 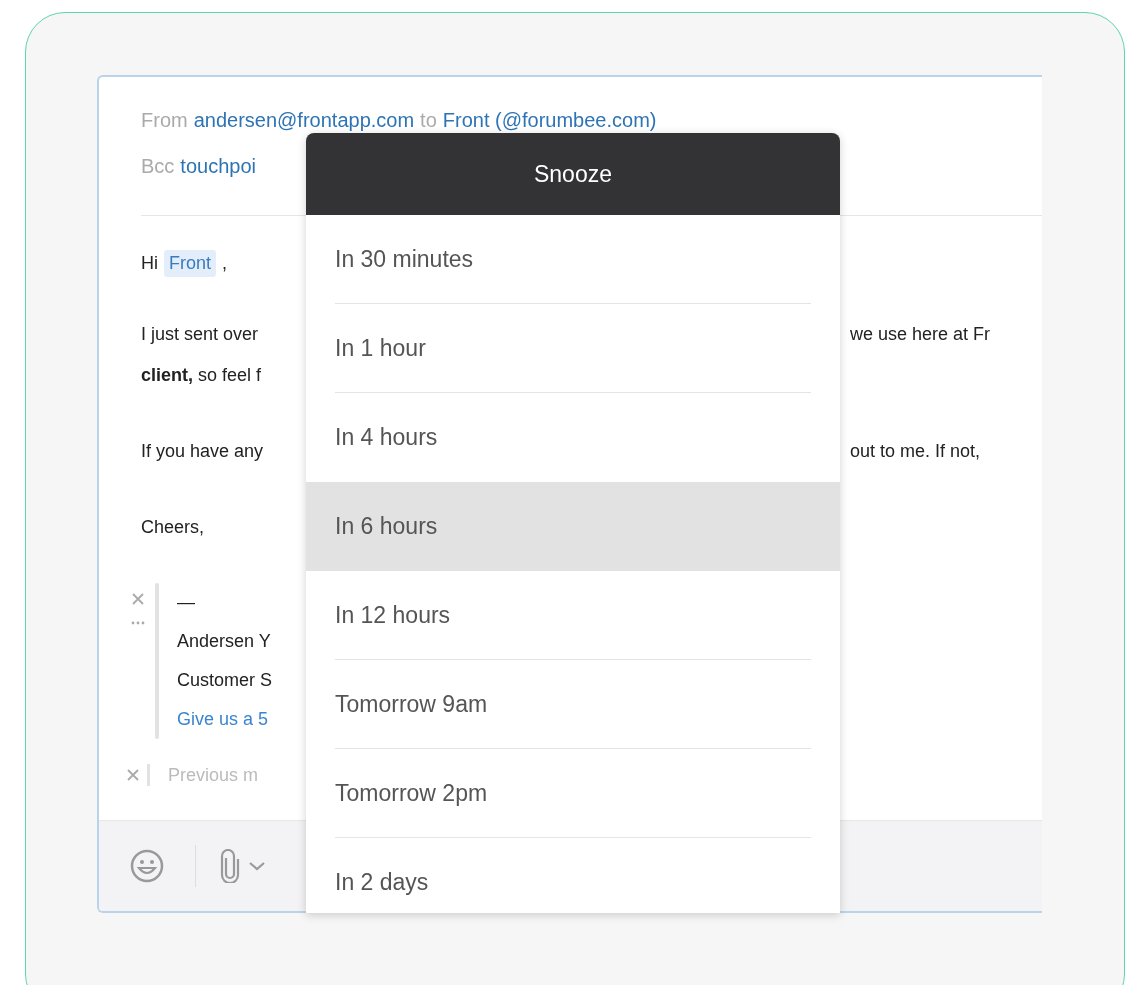 What do you see at coordinates (147, 866) in the screenshot?
I see `smiley-icon` at bounding box center [147, 866].